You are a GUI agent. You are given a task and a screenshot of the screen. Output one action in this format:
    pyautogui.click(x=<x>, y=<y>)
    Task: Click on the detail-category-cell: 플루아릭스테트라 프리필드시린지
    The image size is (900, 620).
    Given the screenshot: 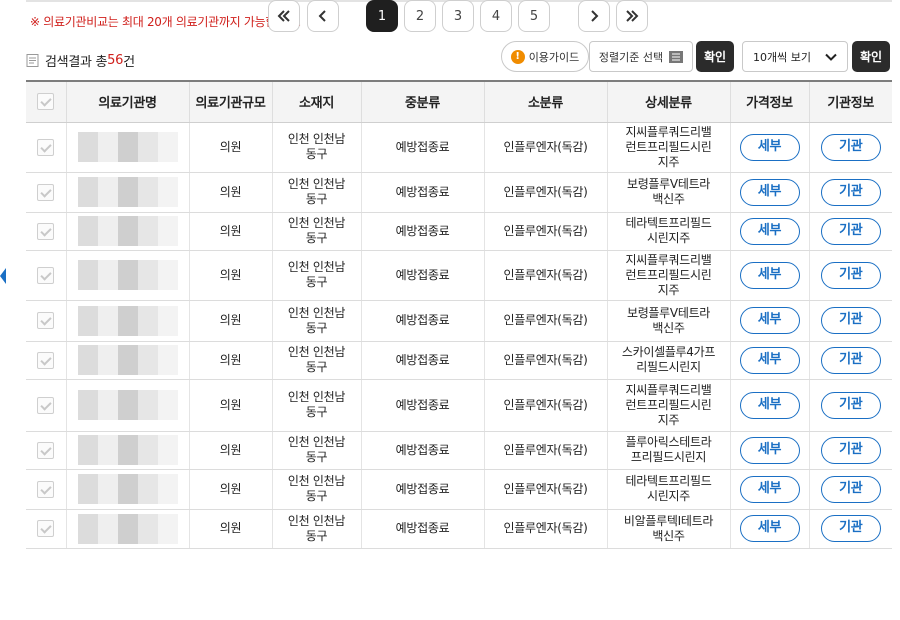 What is the action you would take?
    pyautogui.click(x=668, y=450)
    